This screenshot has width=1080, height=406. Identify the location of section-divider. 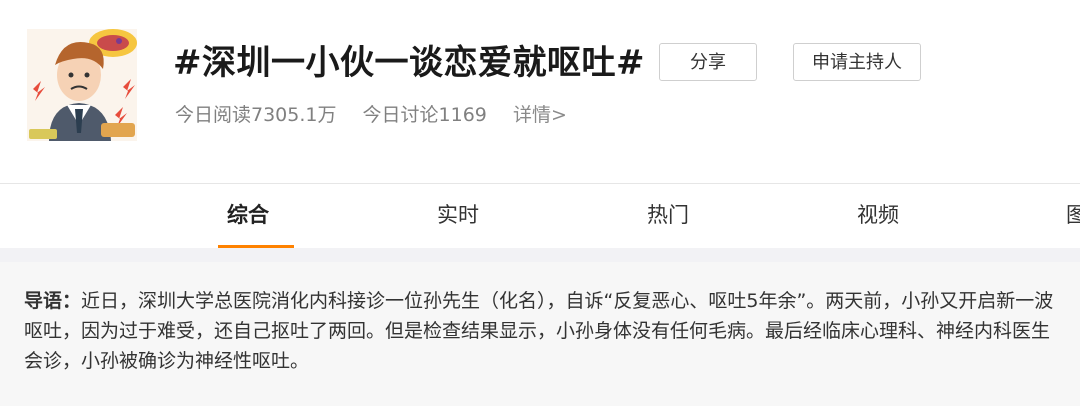
(540, 255).